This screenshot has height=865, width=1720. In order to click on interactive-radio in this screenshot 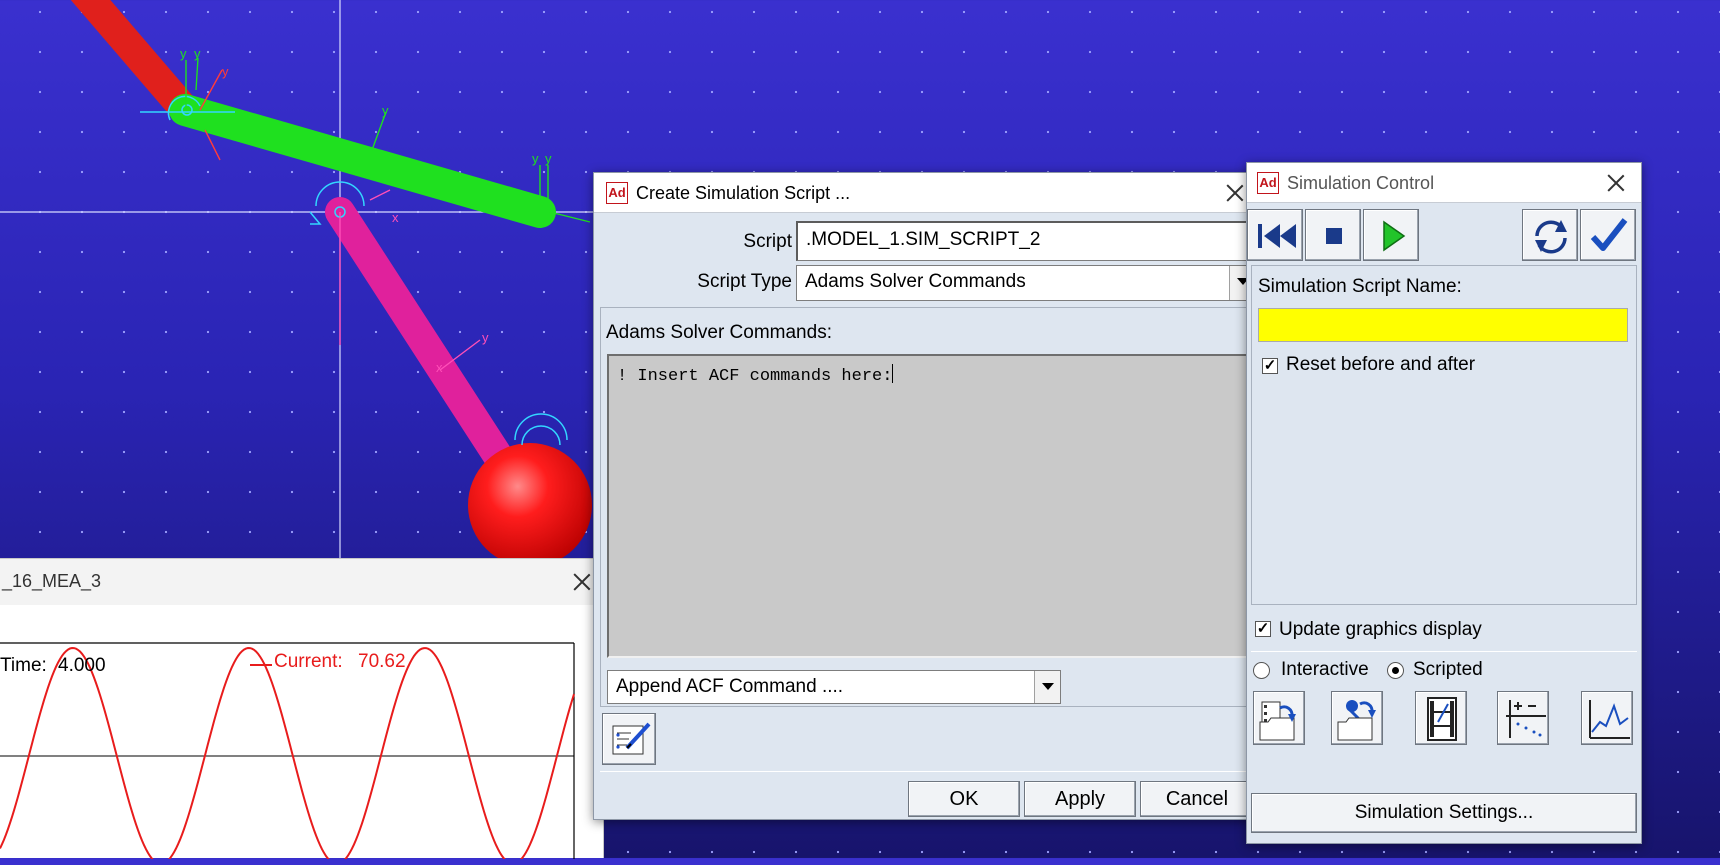, I will do `click(1261, 670)`.